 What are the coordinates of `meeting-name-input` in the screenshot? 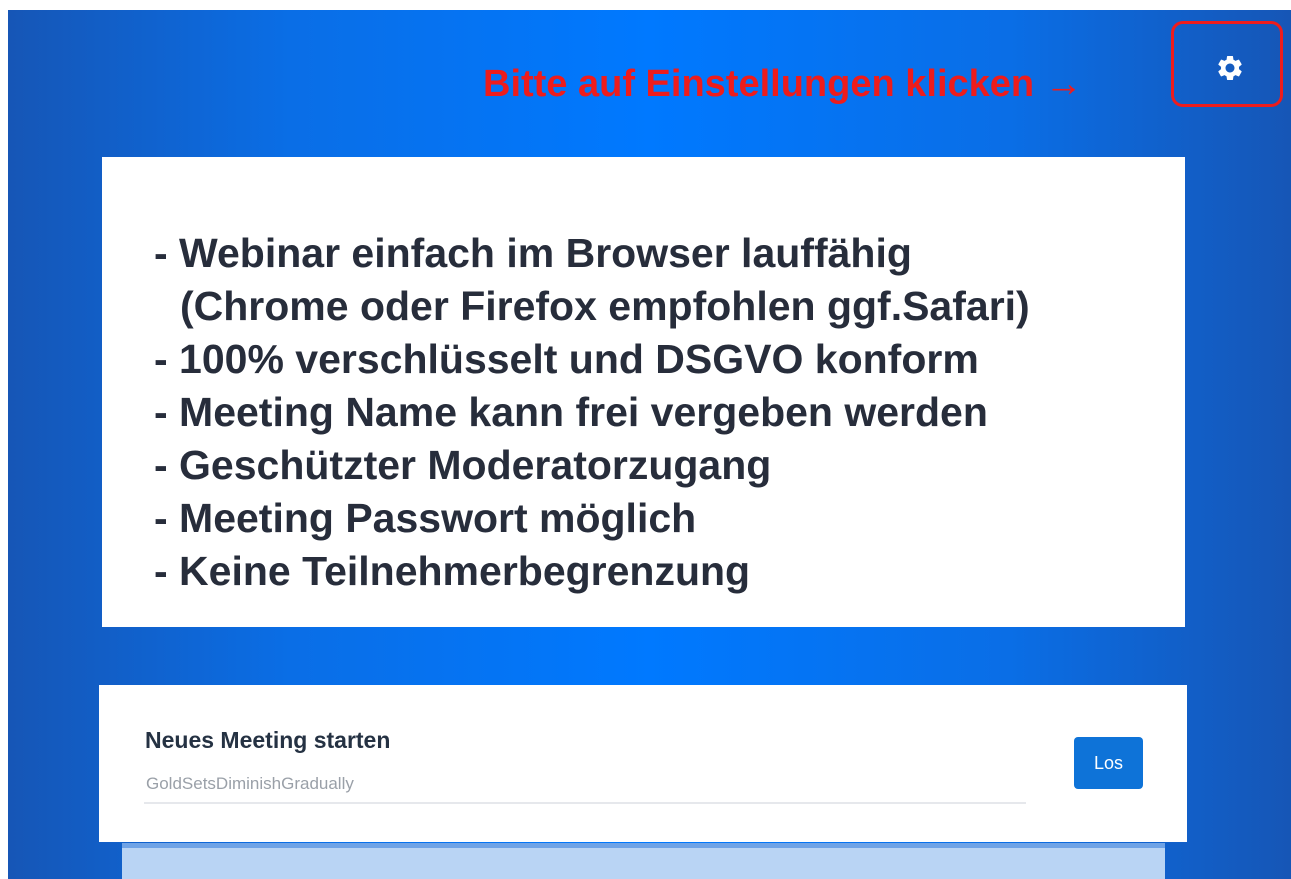 It's located at (585, 785).